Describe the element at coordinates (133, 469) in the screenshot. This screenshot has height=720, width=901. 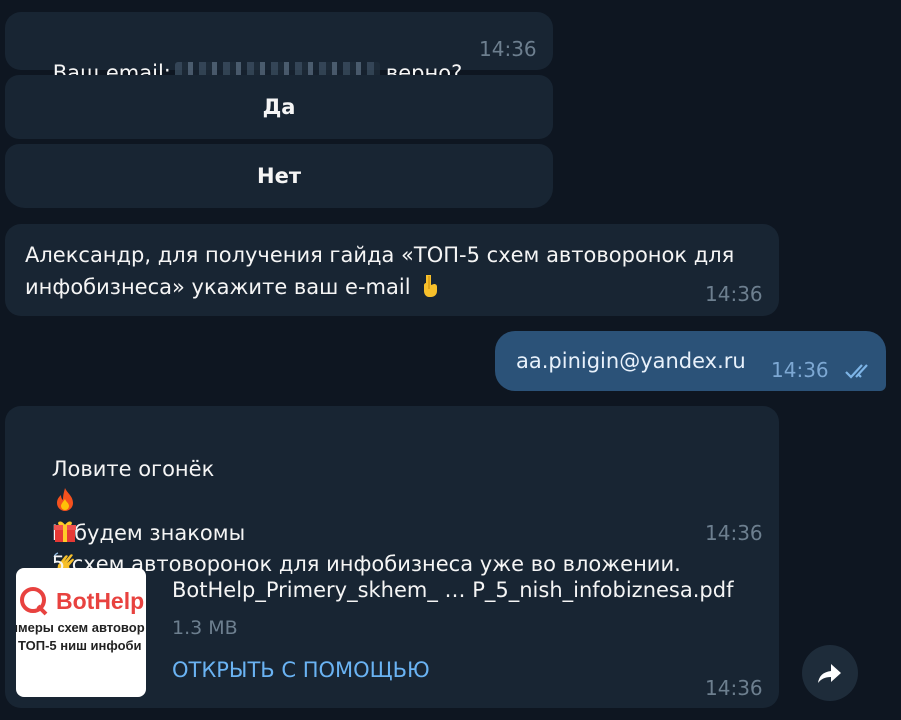
I see `gift-line-1-a: Ловите огонёк` at that location.